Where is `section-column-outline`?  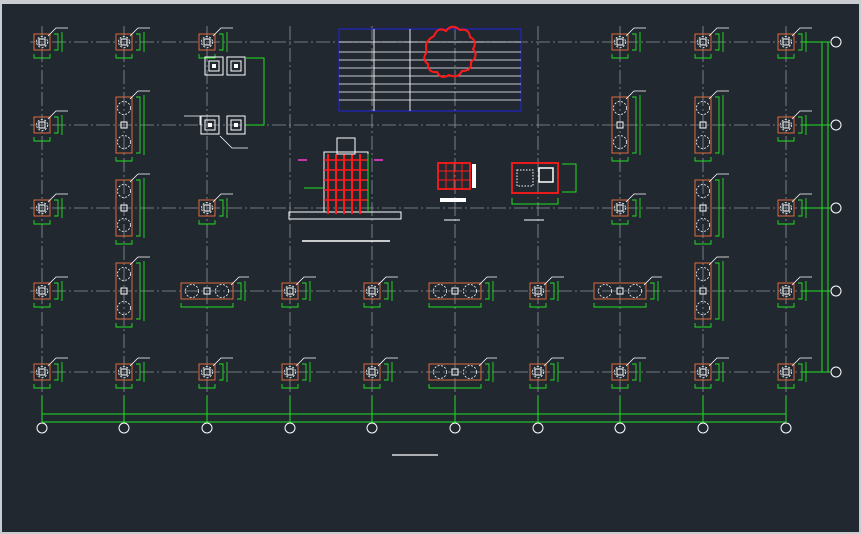
section-column-outline is located at coordinates (346, 182).